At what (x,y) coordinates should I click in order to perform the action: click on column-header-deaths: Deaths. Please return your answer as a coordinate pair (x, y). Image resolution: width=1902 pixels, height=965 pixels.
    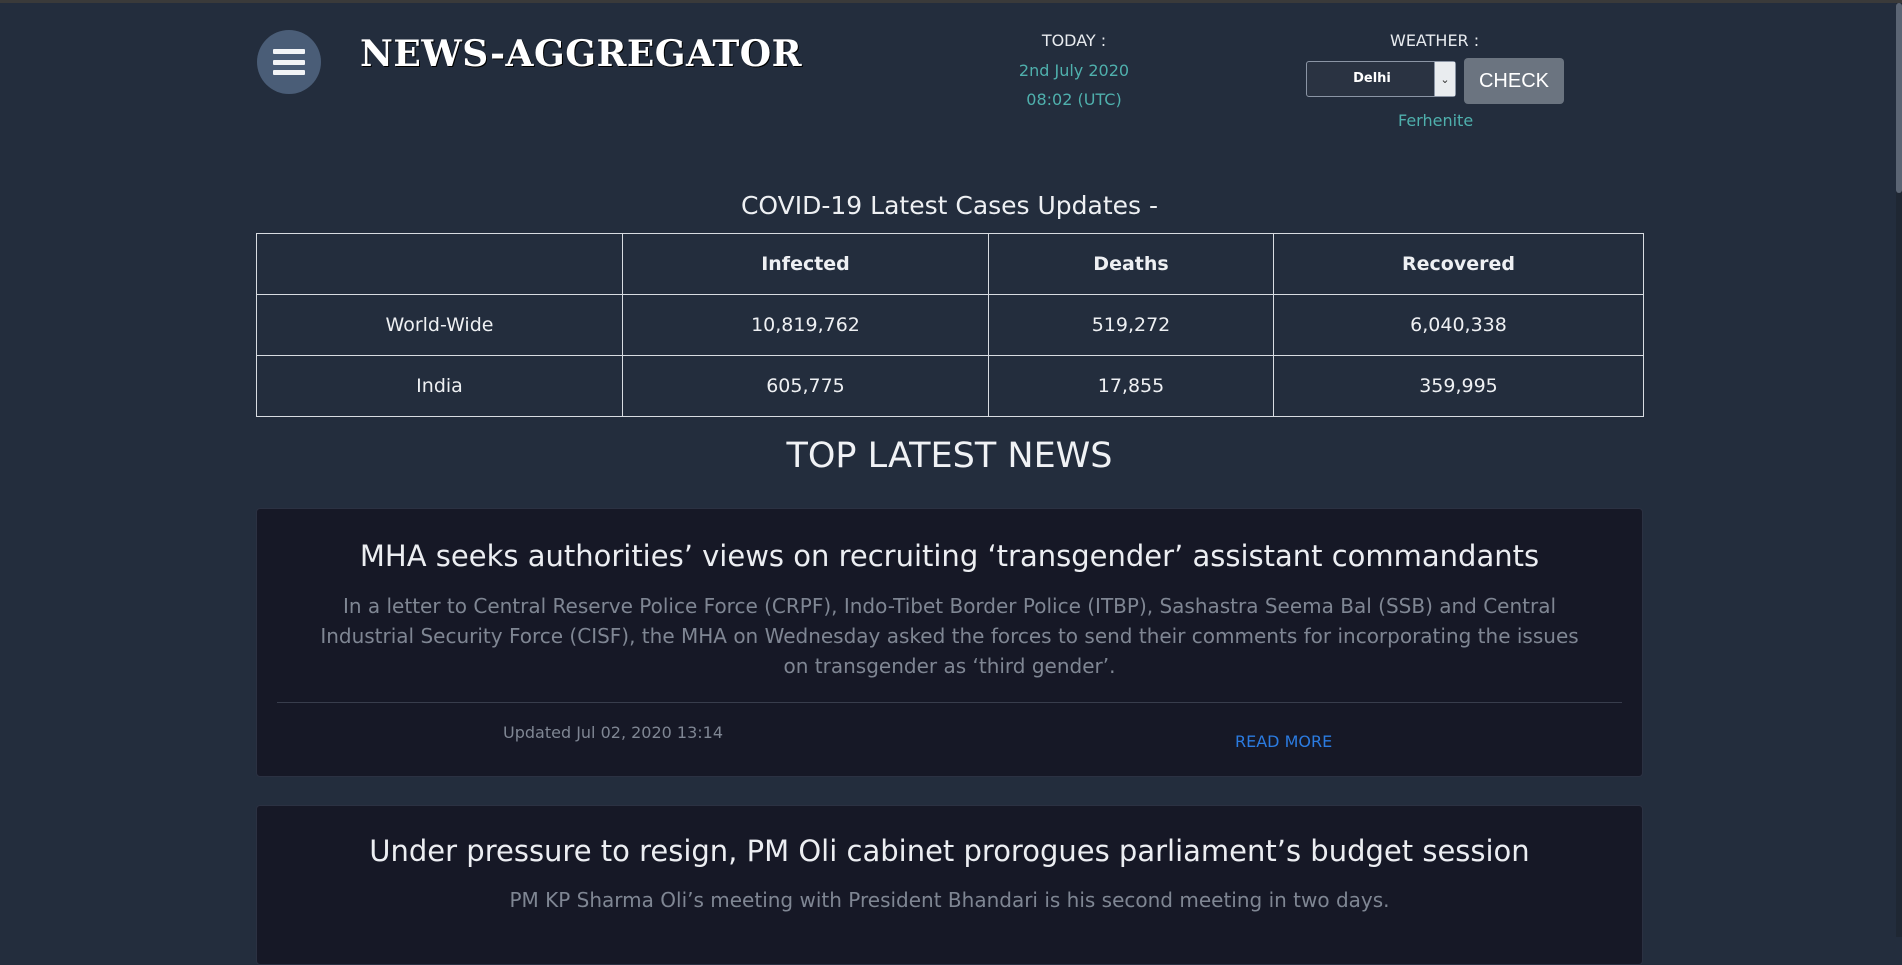
    Looking at the image, I should click on (1131, 264).